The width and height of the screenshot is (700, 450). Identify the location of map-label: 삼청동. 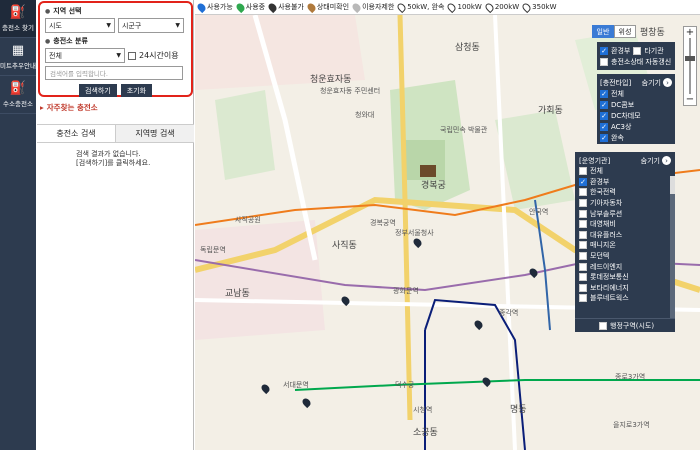
(467, 48).